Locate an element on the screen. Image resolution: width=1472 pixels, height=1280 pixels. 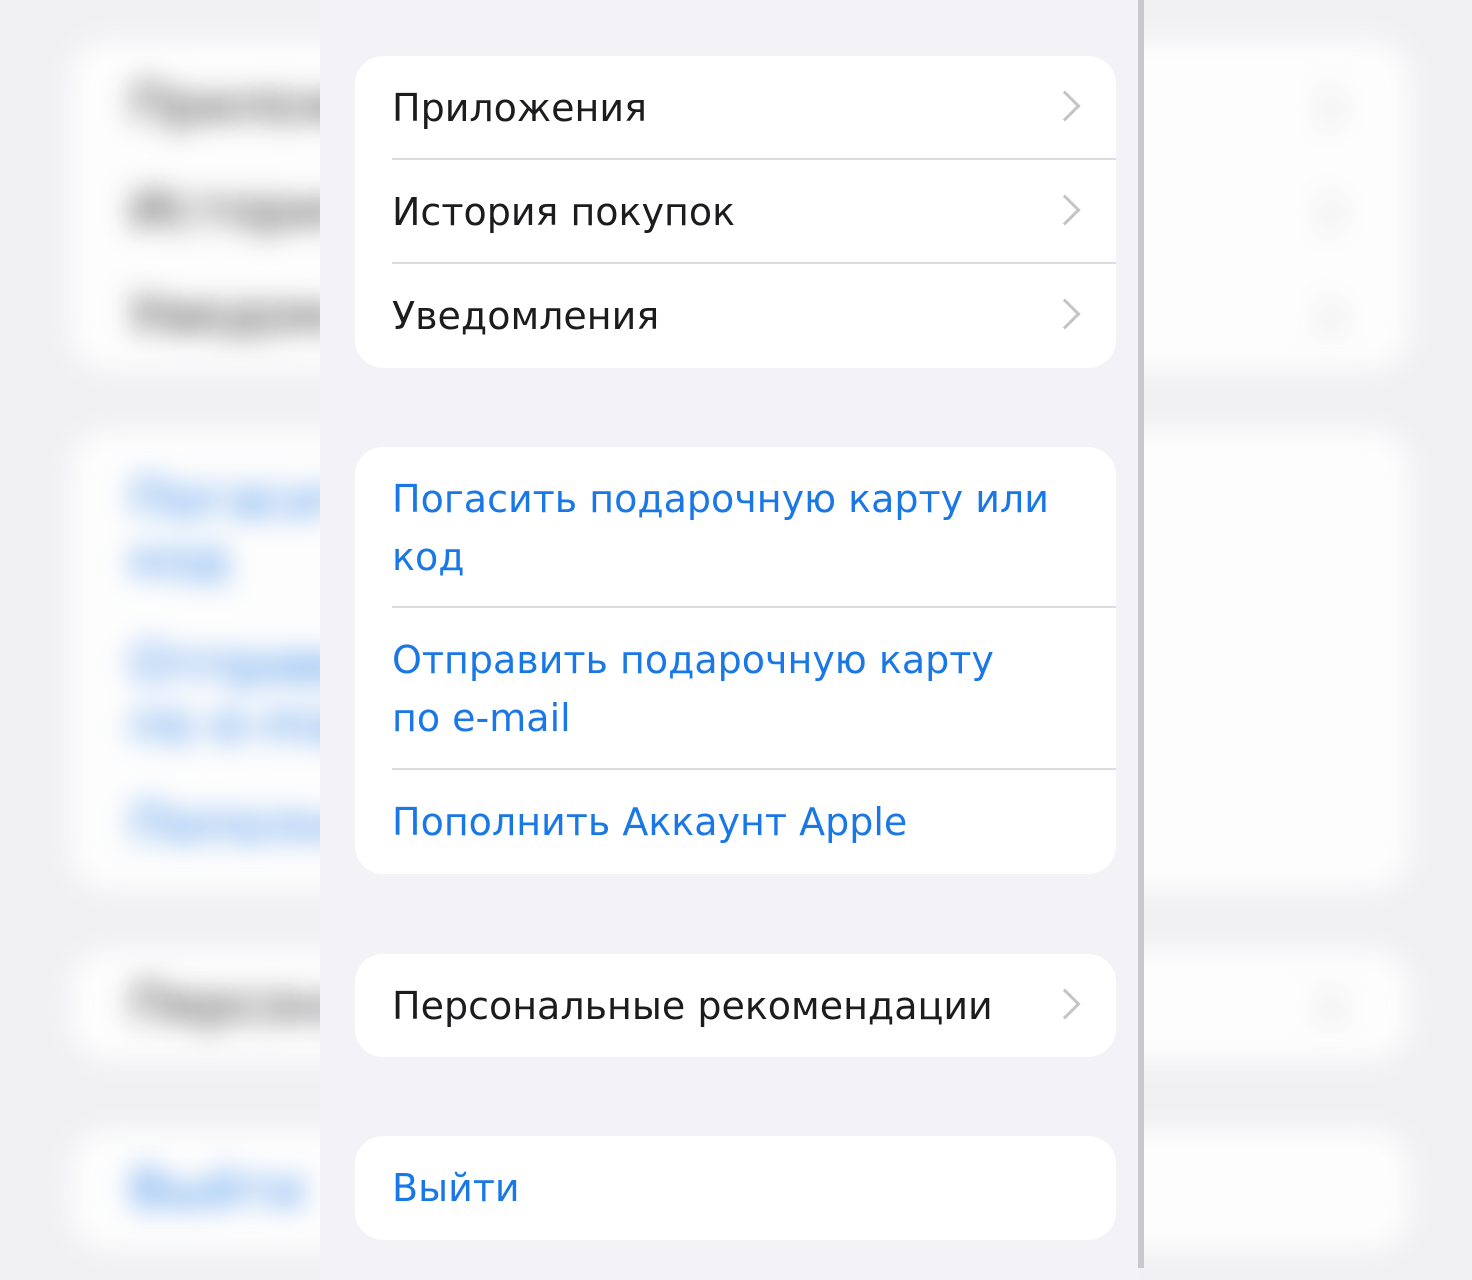
add-funds-label: Пополнить Аккаунт Apple is located at coordinates (650, 822).